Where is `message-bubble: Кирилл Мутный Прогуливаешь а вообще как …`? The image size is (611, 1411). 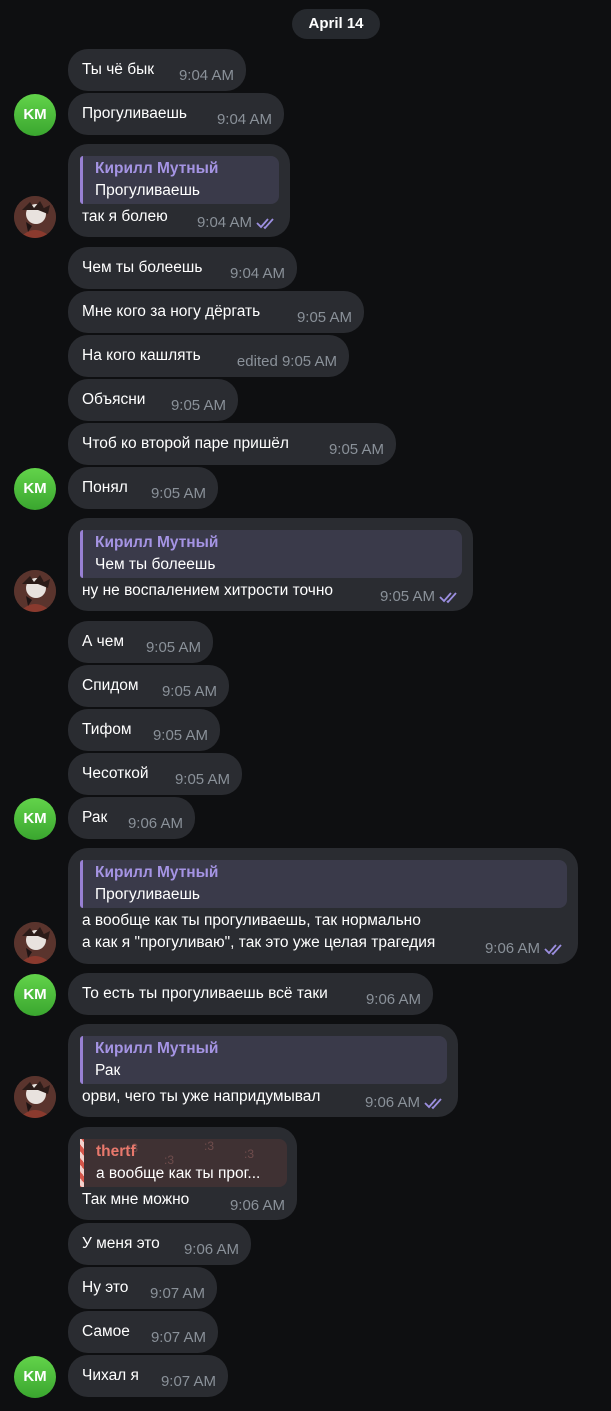
message-bubble: Кирилл Мутный Прогуливаешь а вообще как … is located at coordinates (323, 906).